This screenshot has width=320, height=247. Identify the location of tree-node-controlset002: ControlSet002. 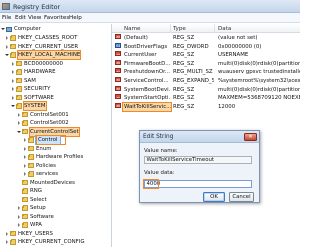
(43, 123).